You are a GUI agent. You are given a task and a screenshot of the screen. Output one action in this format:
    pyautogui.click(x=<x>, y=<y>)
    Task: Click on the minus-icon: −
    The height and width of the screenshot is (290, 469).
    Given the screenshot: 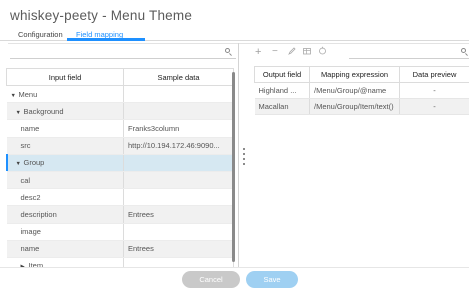 What is the action you would take?
    pyautogui.click(x=275, y=51)
    